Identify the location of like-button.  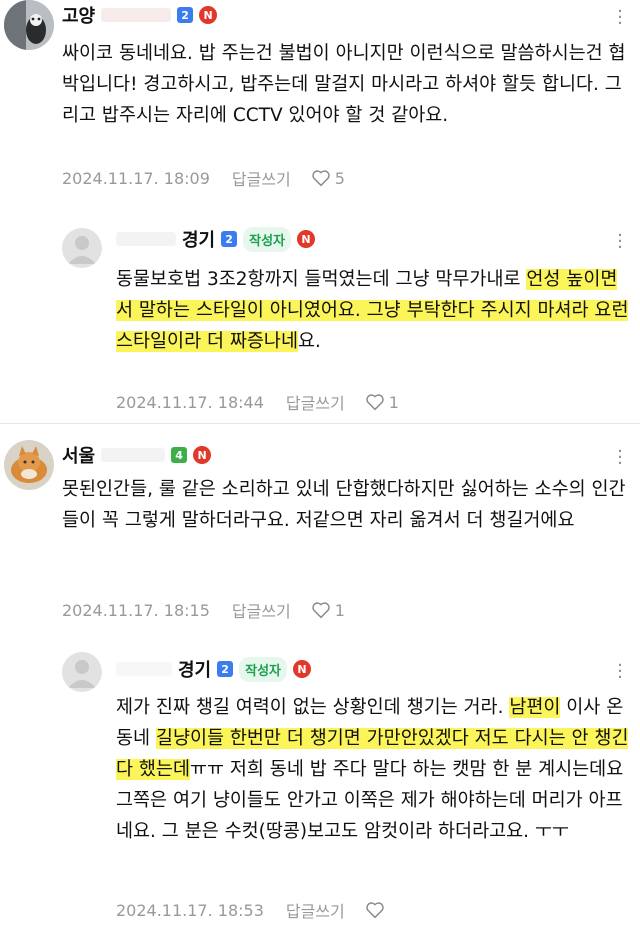
(377, 910).